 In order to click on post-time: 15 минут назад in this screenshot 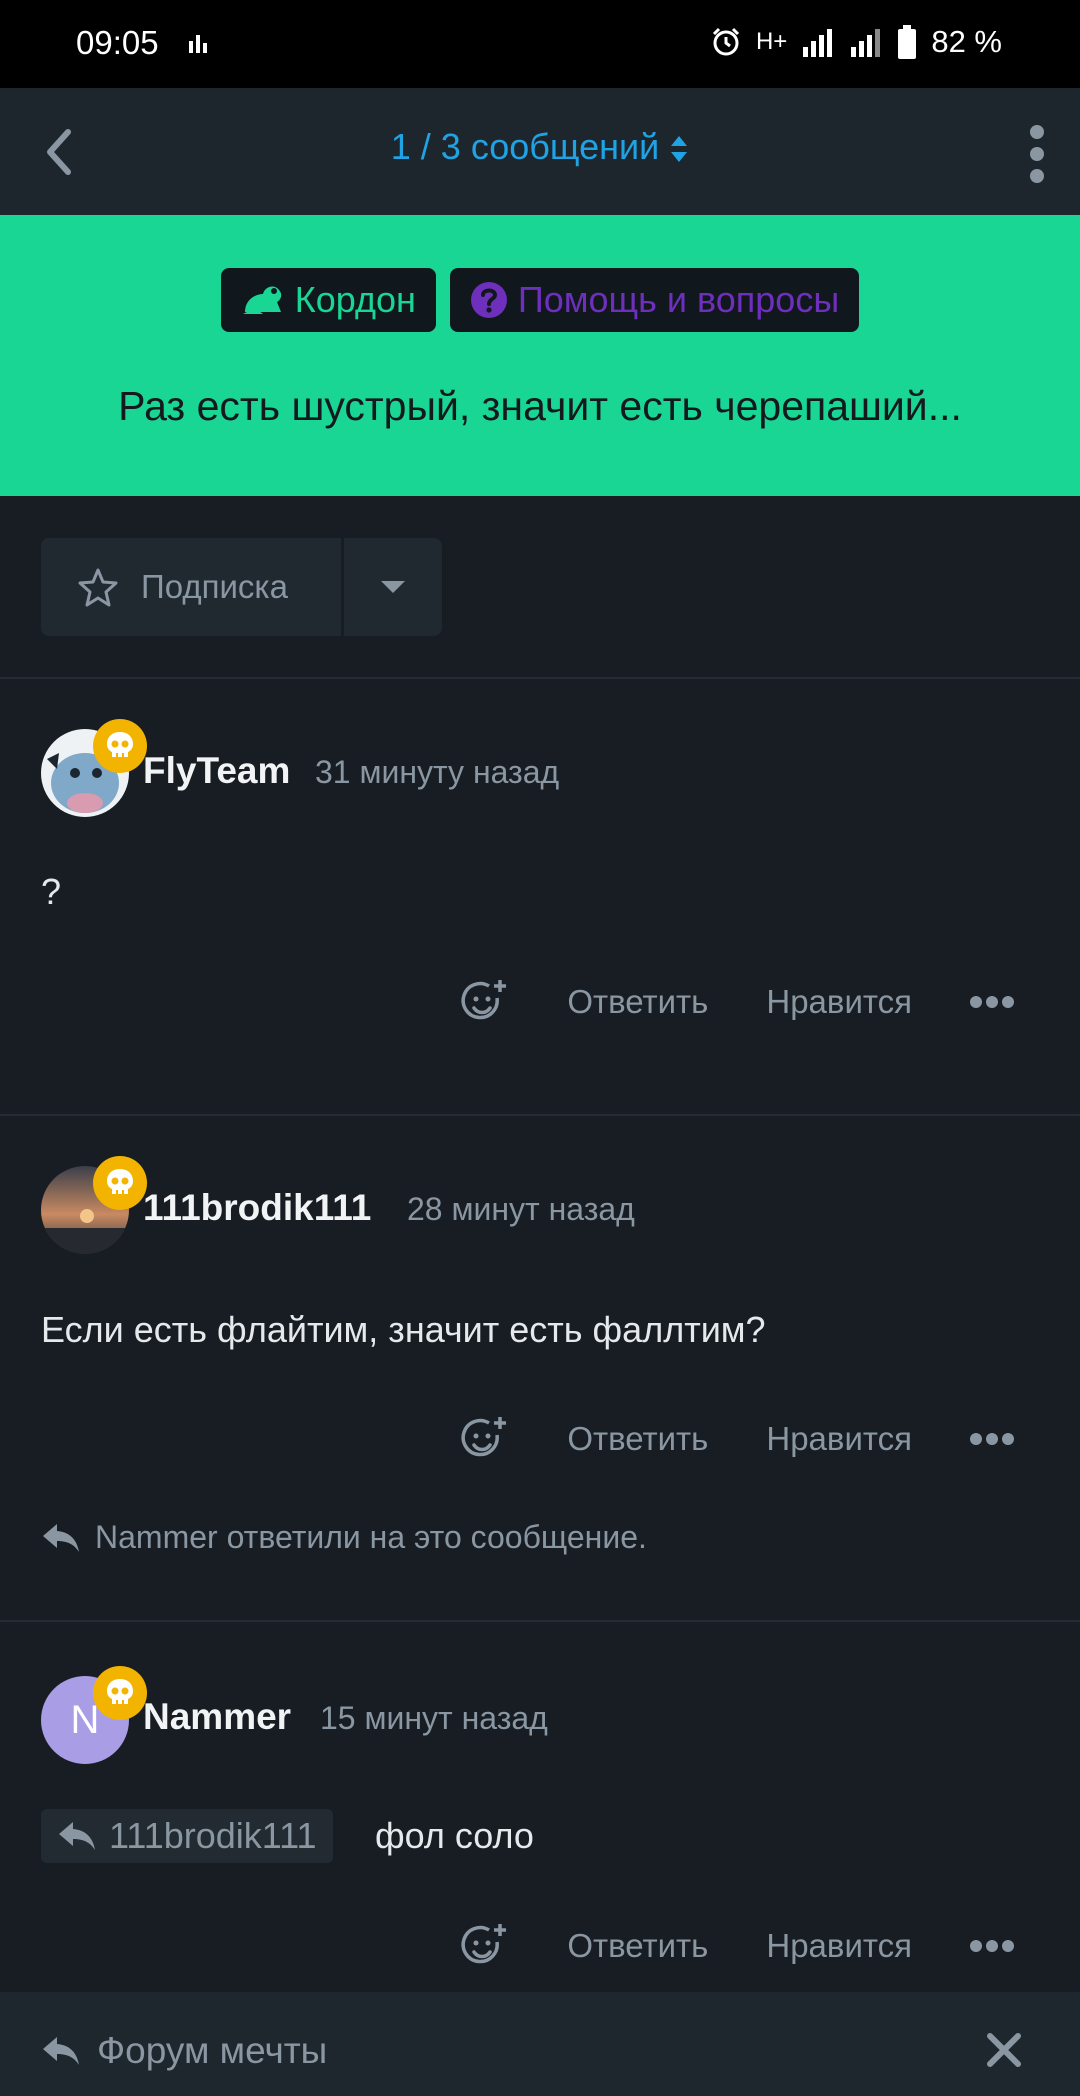, I will do `click(434, 1718)`.